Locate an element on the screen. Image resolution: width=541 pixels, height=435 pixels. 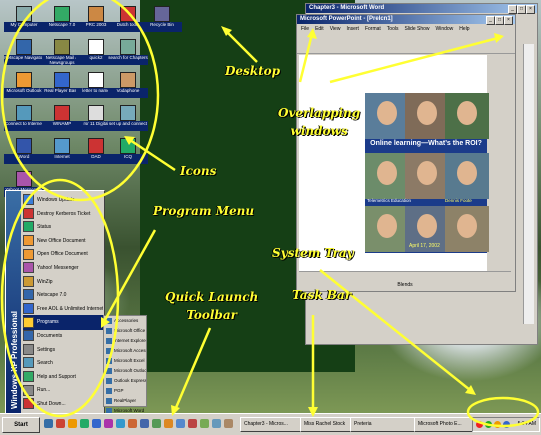
label-desktop: Desktop is located at coordinates (253, 71).